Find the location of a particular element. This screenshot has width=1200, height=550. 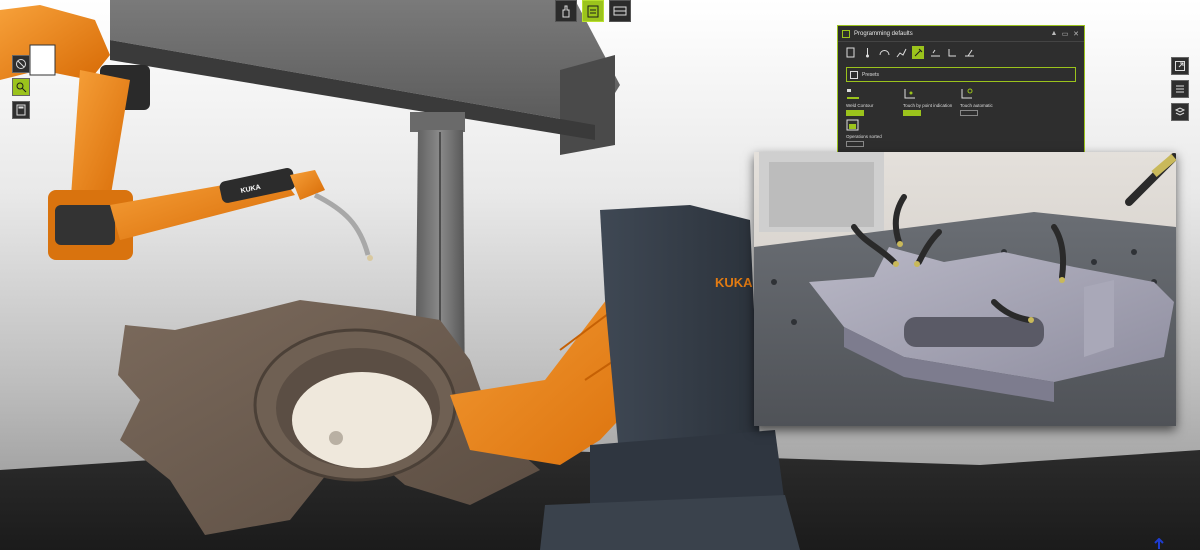

robot-upper-arm is located at coordinates (100, 140).